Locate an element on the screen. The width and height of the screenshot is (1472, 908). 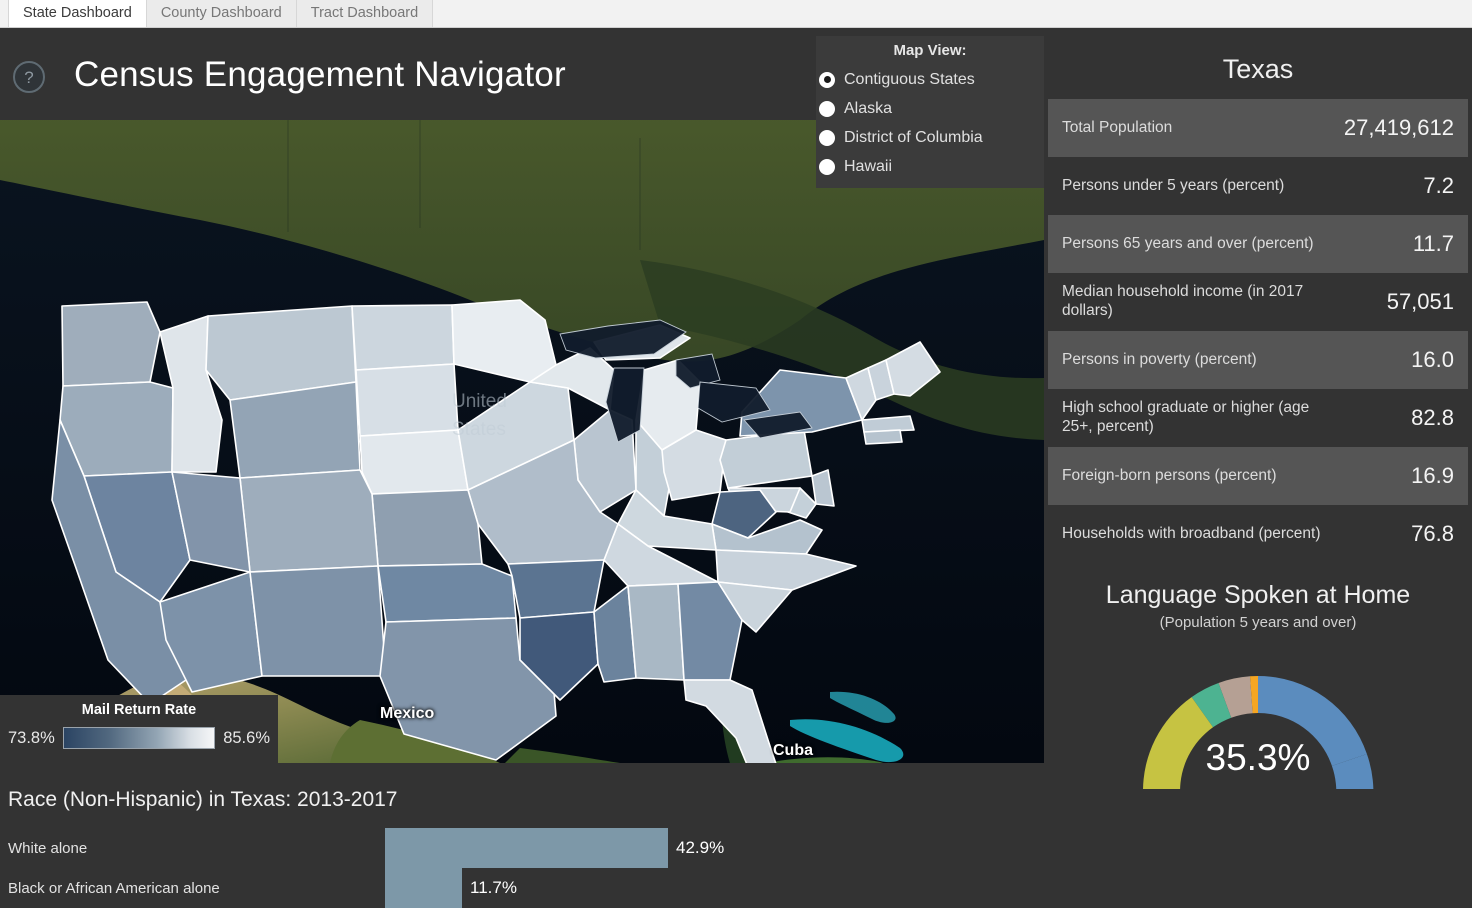
legend-scale: 73.8% 85.6% is located at coordinates (139, 738).